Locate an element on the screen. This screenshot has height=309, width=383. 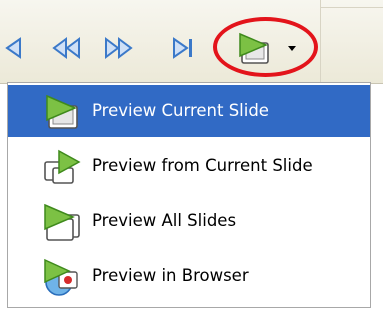
menu-item-label: Preview Current Slide is located at coordinates (180, 110).